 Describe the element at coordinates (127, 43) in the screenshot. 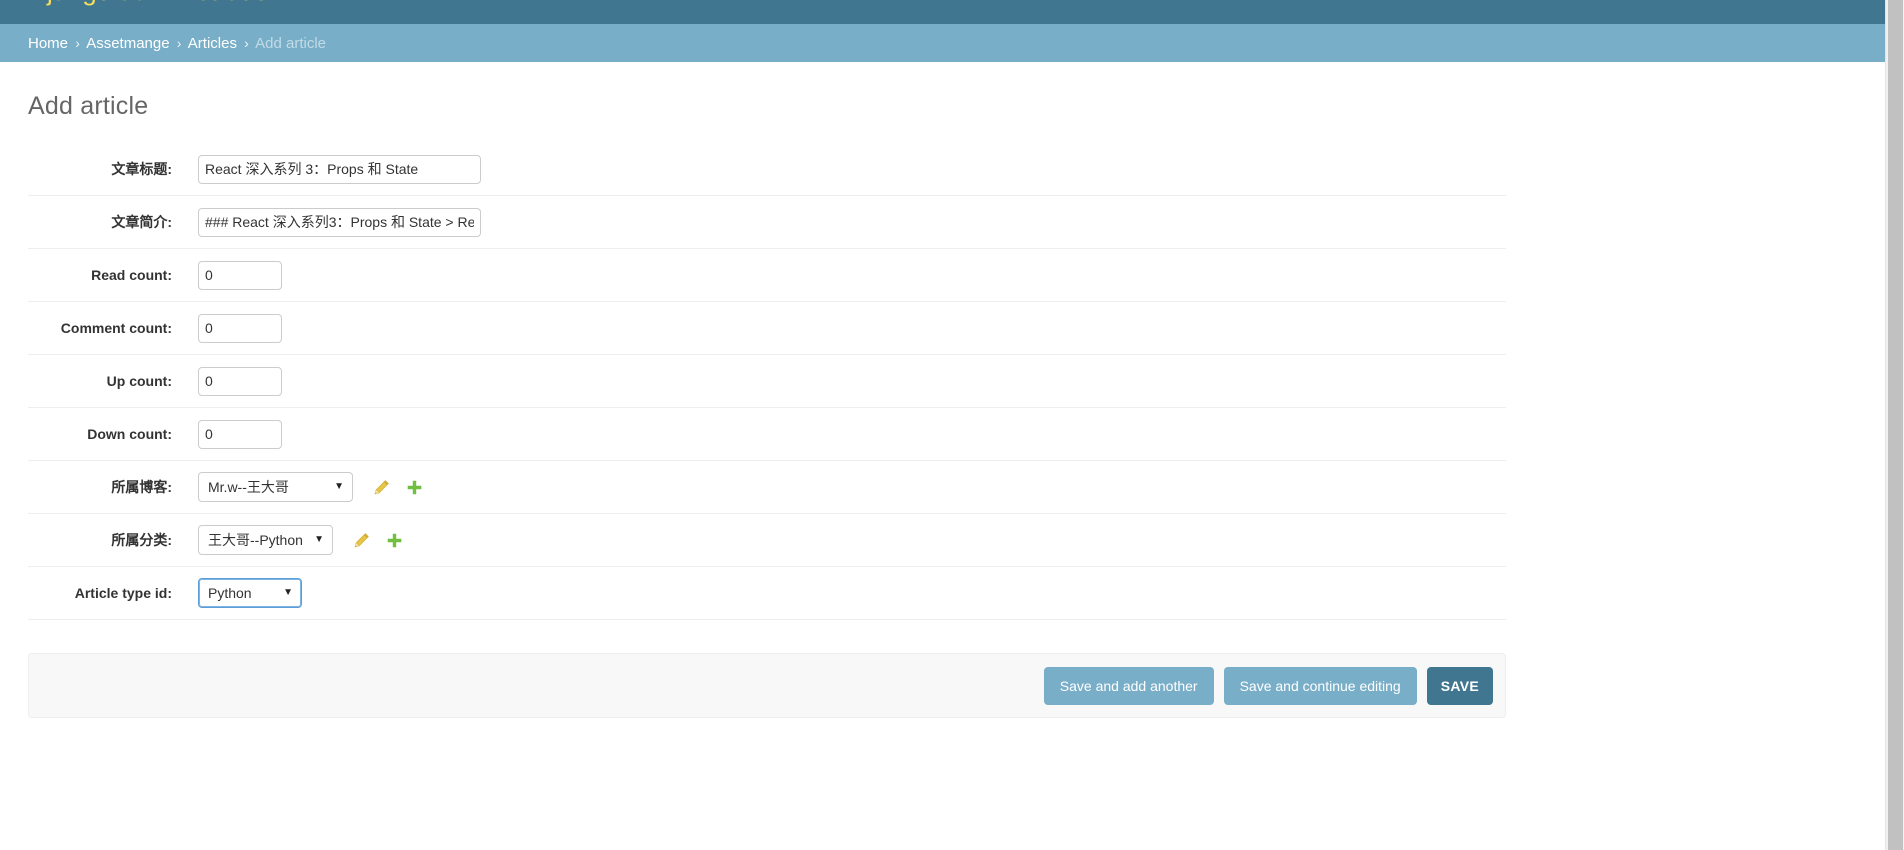

I see `breadcrumb-item-assetmange: Assetmange` at that location.